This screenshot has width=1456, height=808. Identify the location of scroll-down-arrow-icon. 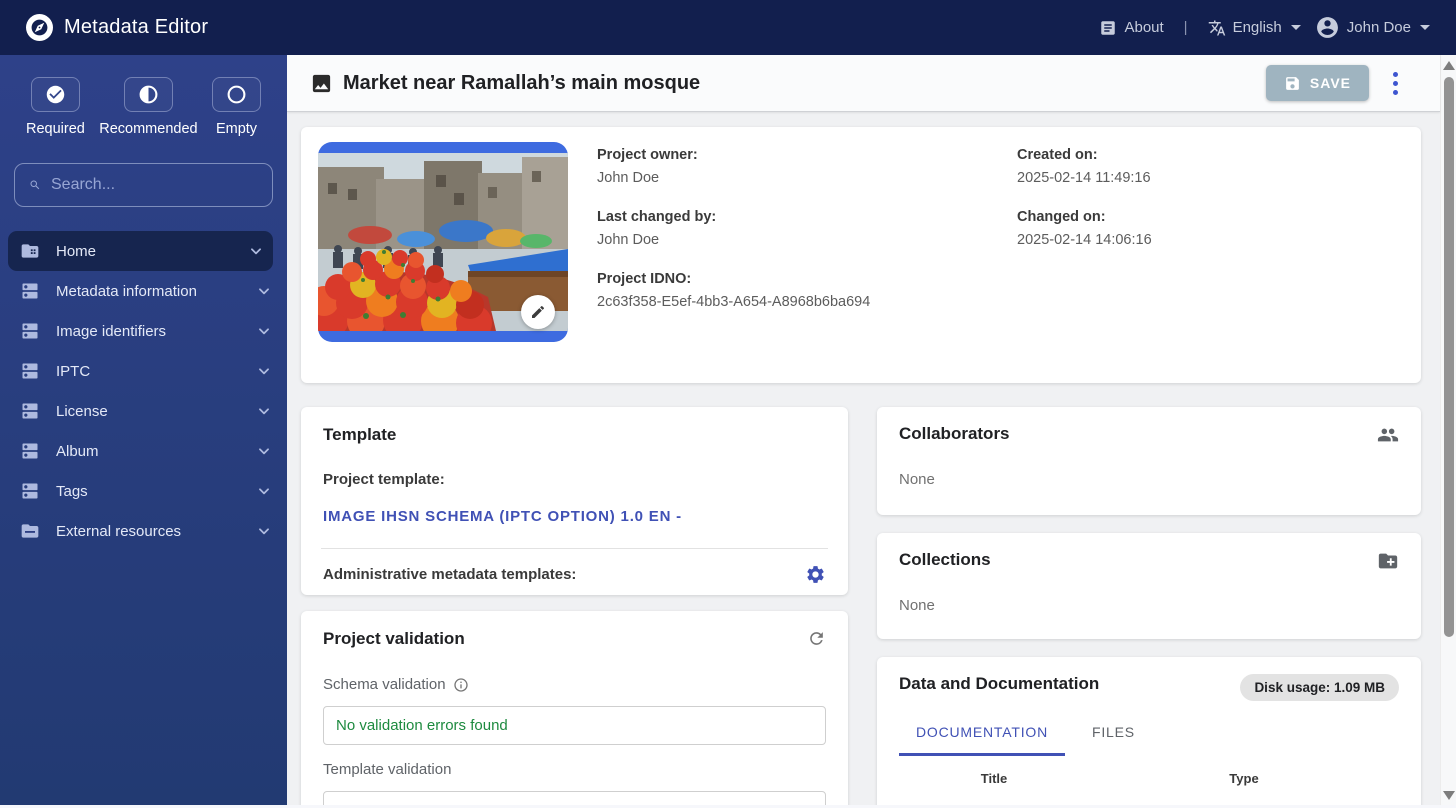
(1449, 795).